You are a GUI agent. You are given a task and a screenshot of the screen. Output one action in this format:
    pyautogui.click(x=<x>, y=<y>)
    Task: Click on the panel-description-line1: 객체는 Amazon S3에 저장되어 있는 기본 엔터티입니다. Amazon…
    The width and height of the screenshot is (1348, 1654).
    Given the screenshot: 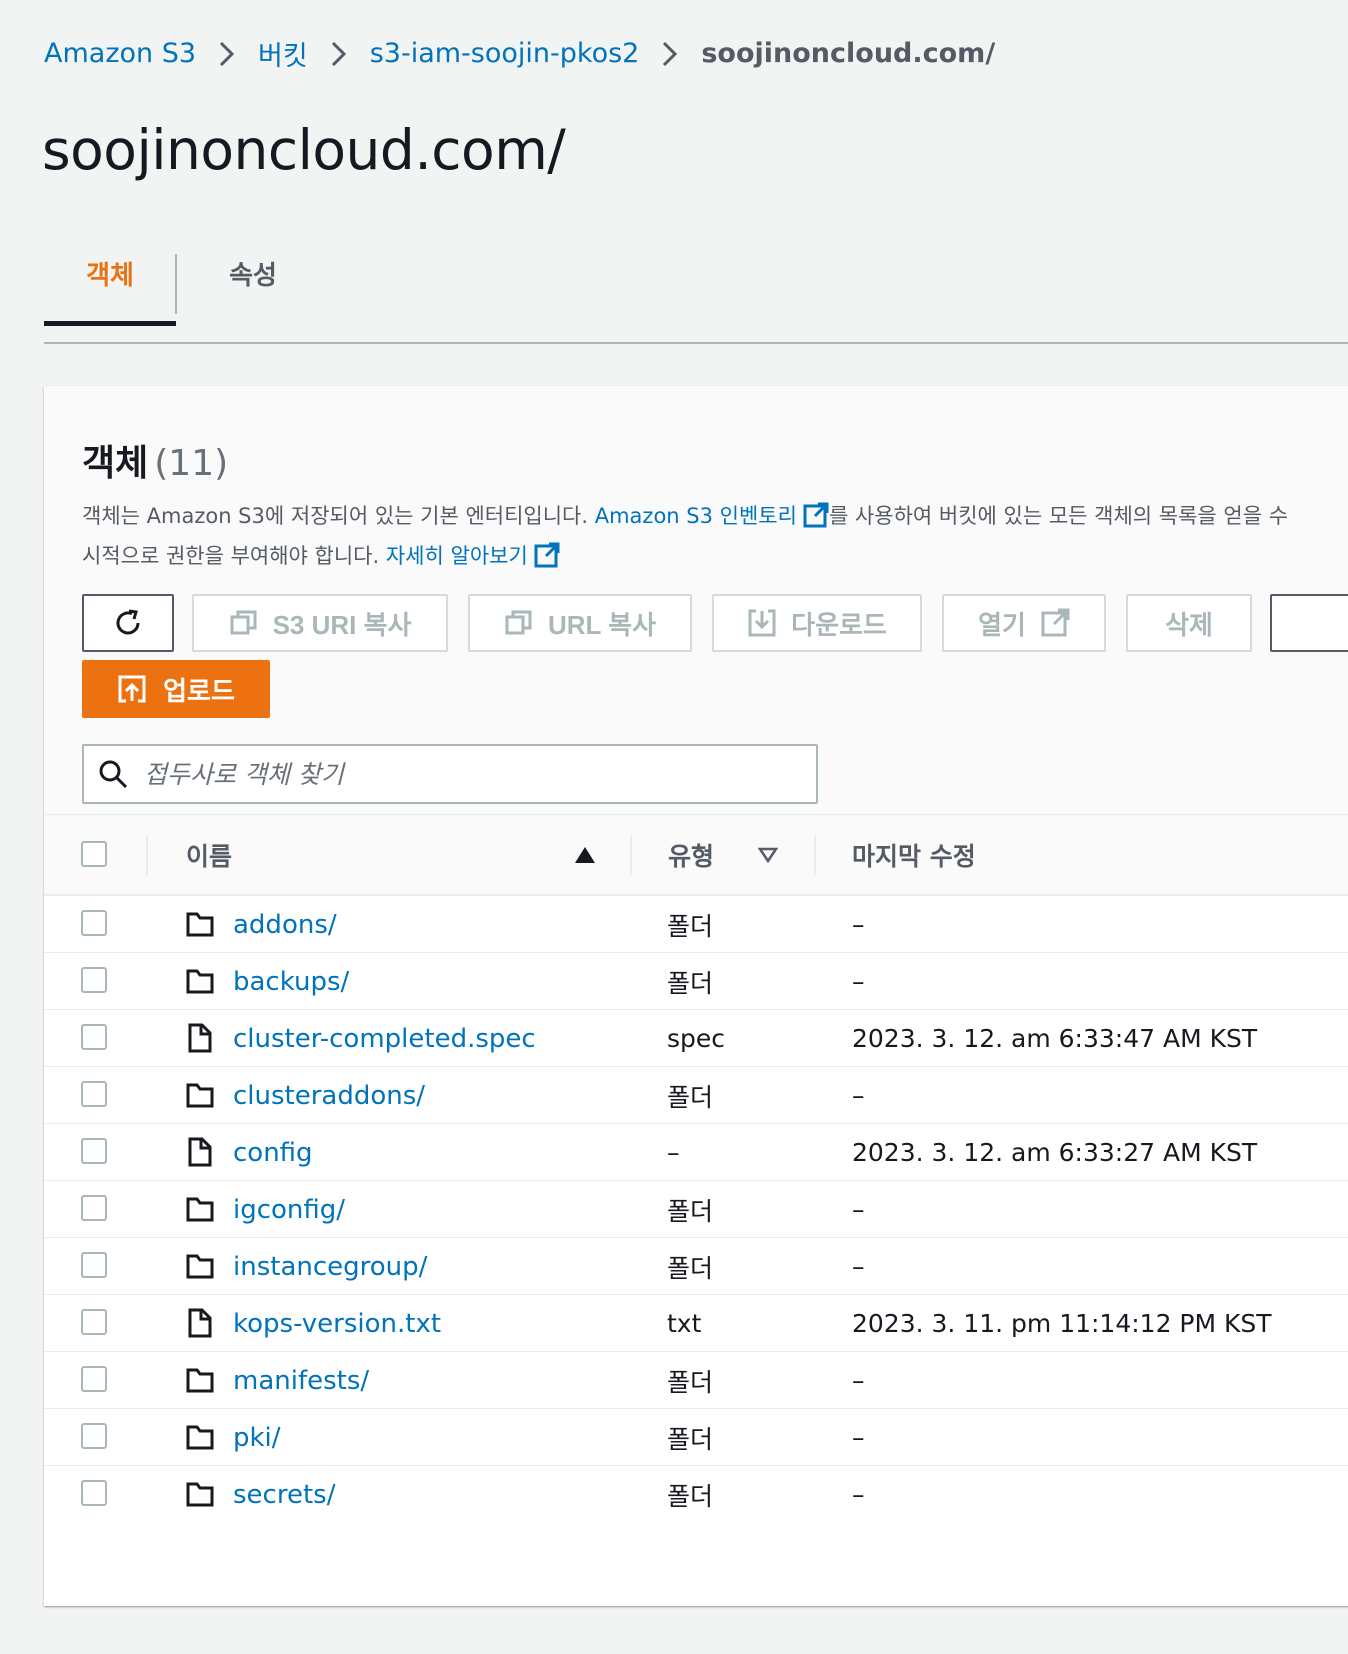 What is the action you would take?
    pyautogui.click(x=715, y=516)
    